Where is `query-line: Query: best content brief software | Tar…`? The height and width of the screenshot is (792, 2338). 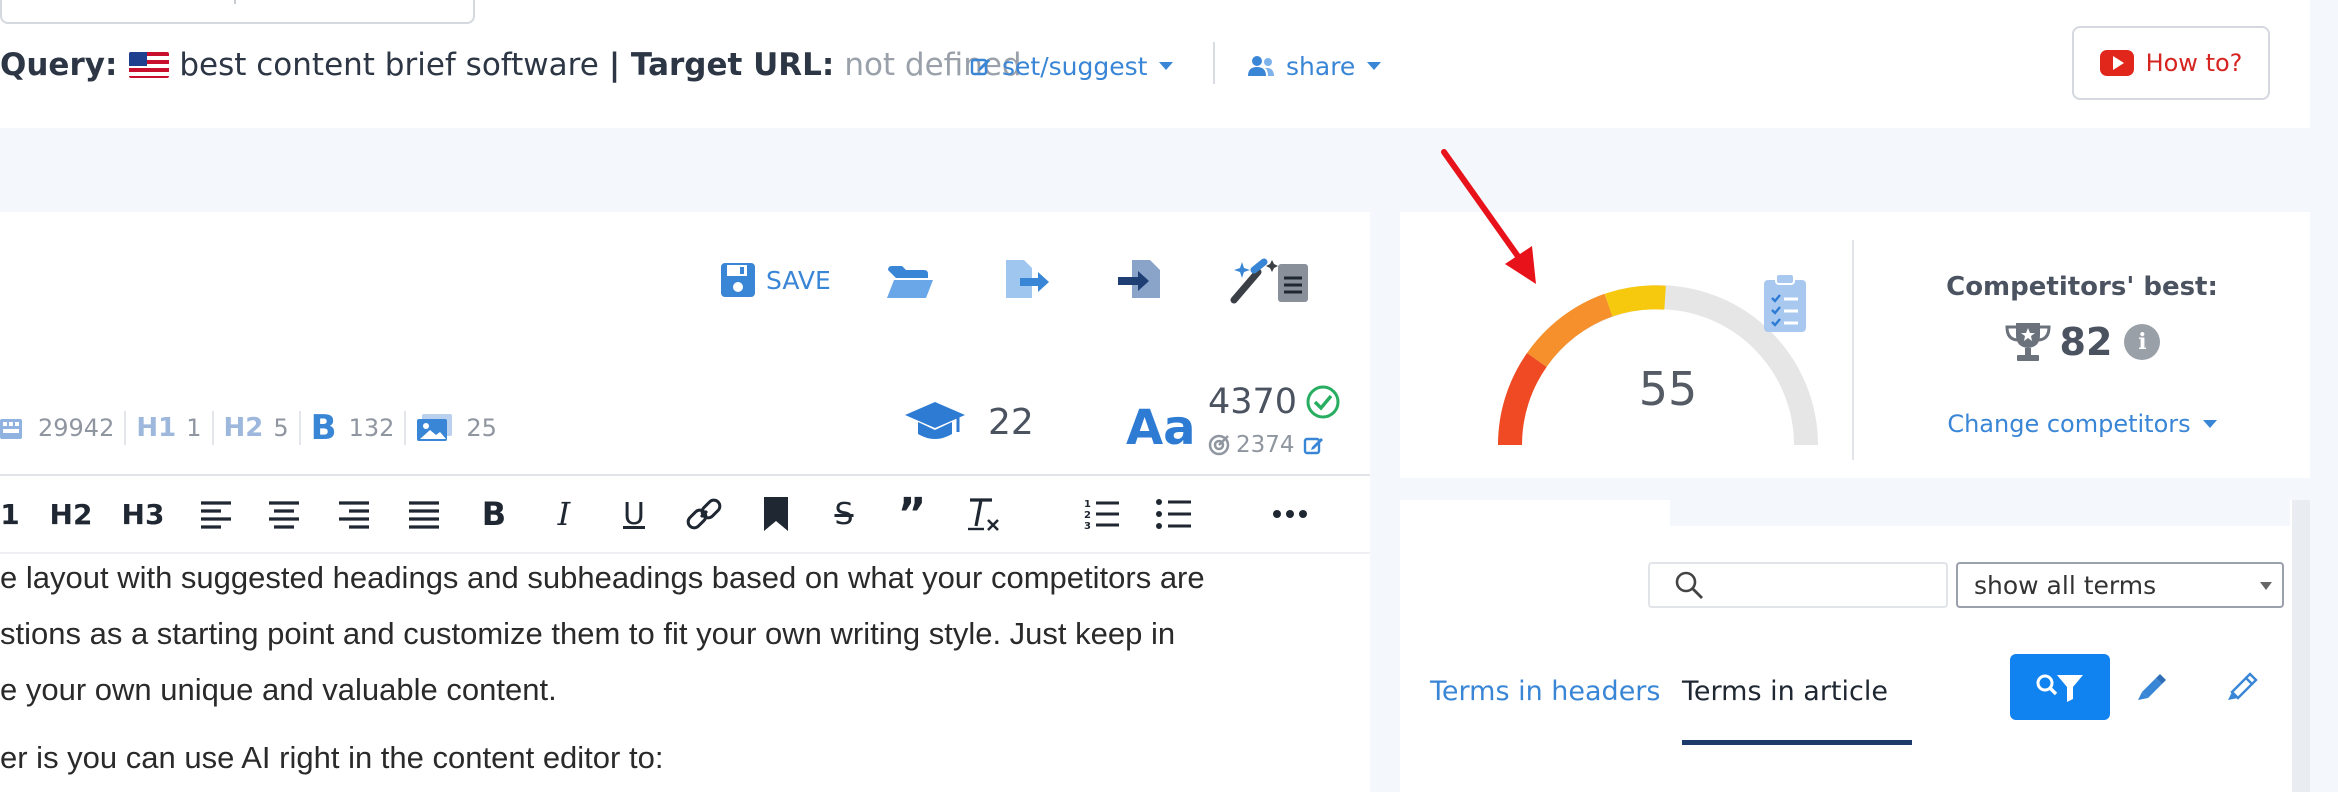
query-line: Query: best content brief software | Tar… is located at coordinates (511, 65).